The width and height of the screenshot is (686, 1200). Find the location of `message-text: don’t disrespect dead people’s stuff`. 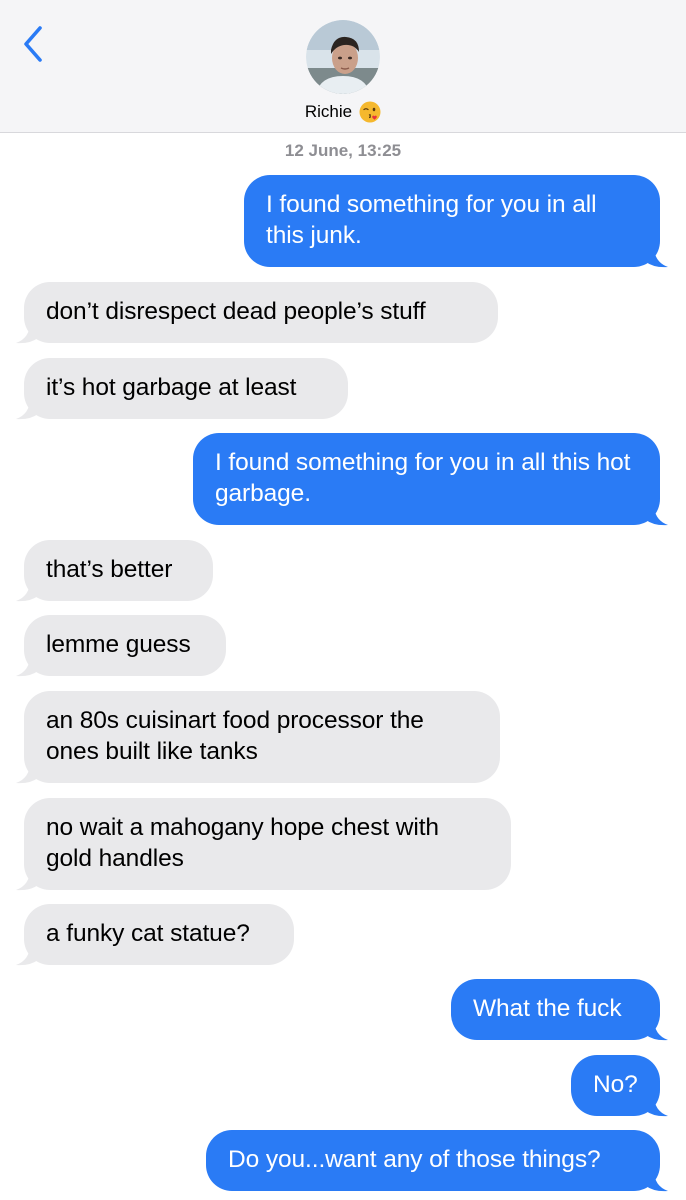

message-text: don’t disrespect dead people’s stuff is located at coordinates (236, 311).